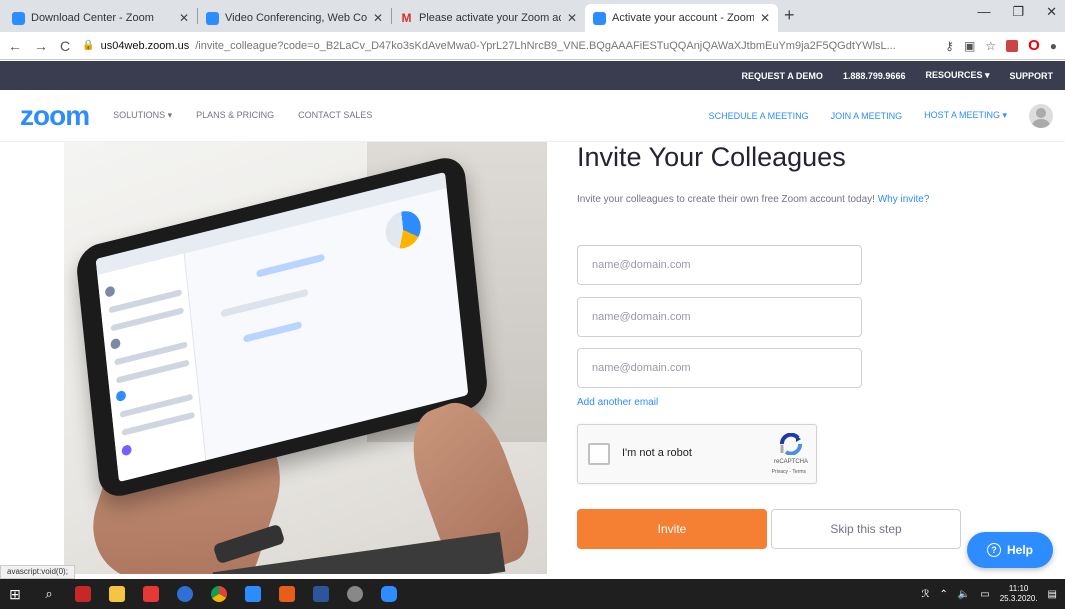  Describe the element at coordinates (969, 46) in the screenshot. I see `translate-icon: ▣` at that location.